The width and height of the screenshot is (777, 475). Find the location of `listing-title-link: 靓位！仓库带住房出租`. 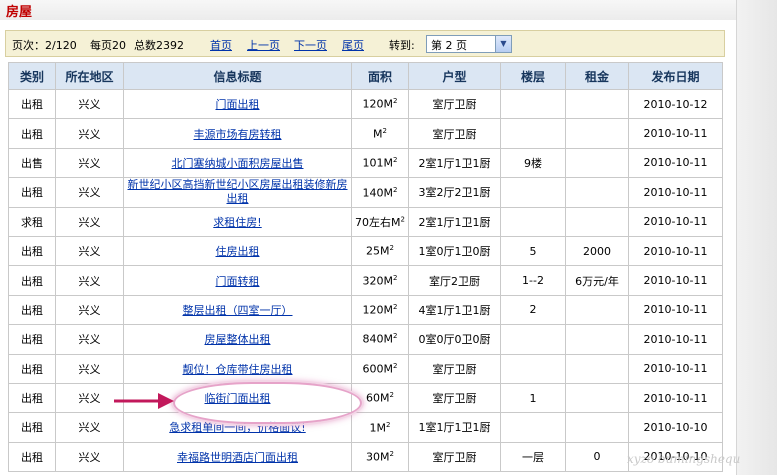

listing-title-link: 靓位！仓库带住房出租 is located at coordinates (238, 369).